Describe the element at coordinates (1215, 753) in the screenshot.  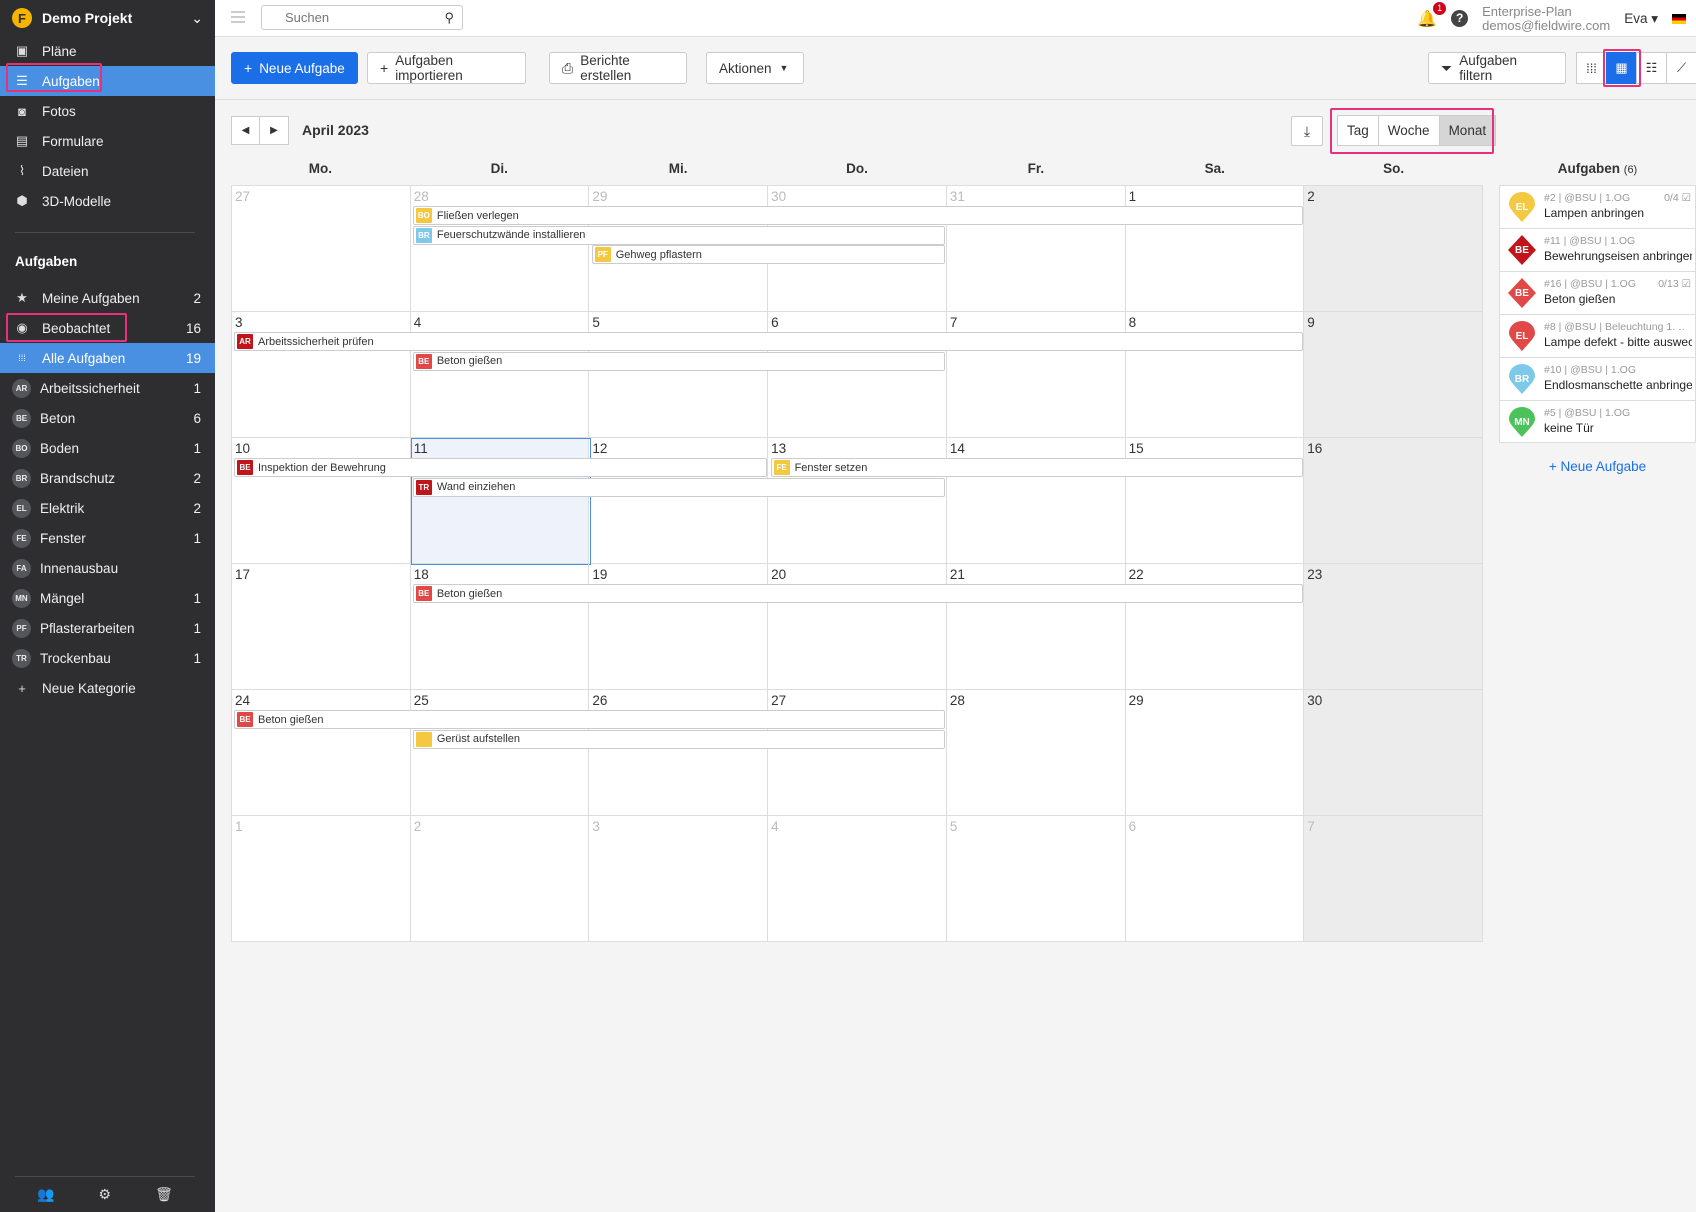
I see `day-cell: 29` at that location.